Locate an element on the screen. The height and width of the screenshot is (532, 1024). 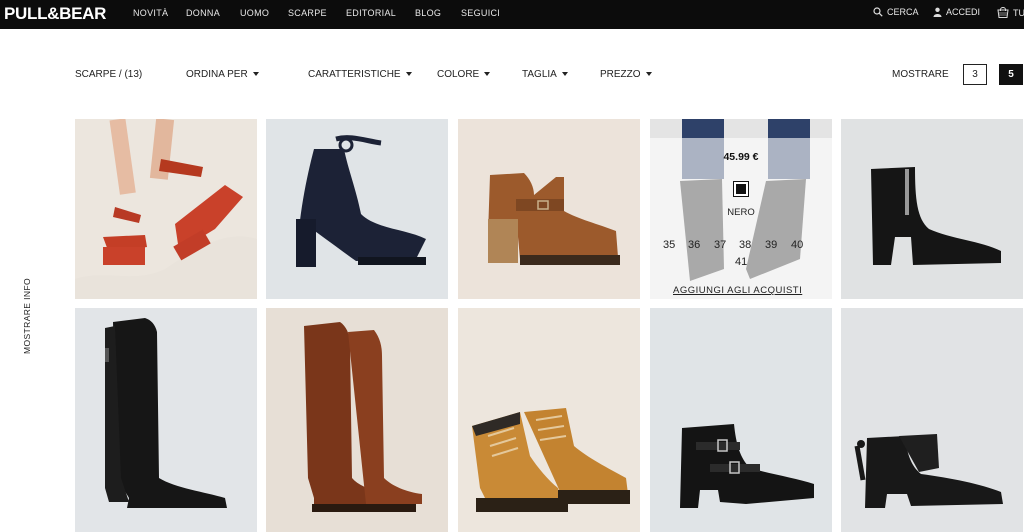
product-card-tan-work-boot is located at coordinates (549, 420).